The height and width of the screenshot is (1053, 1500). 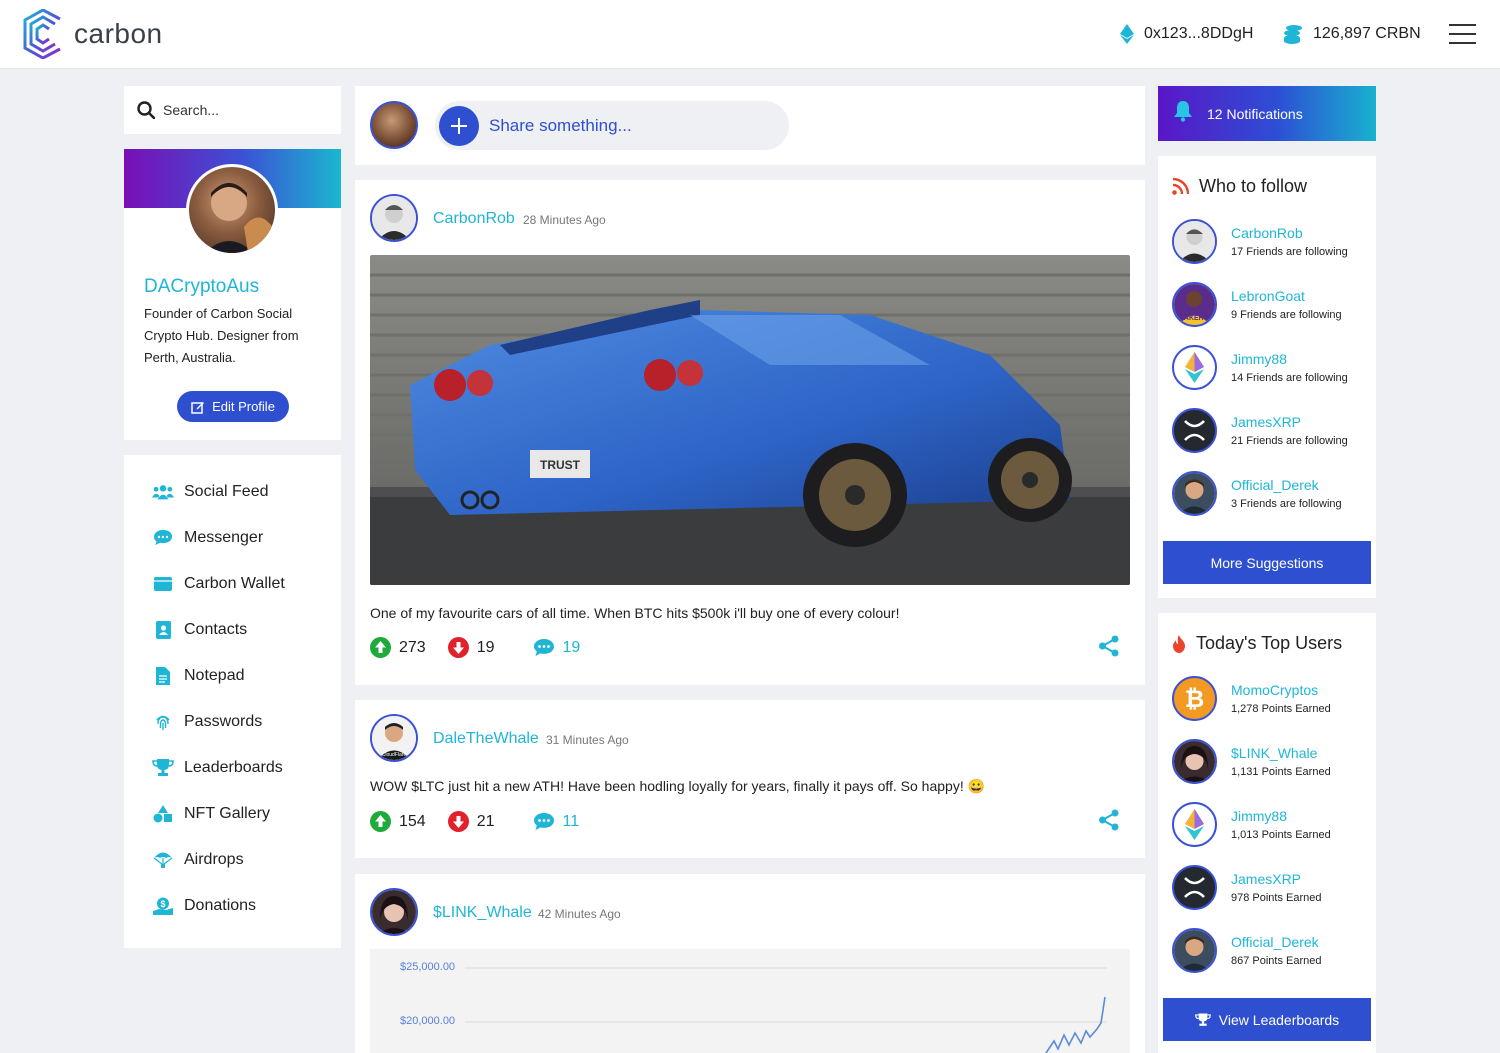 I want to click on menu-item-donations: $ Donations, so click(x=204, y=906).